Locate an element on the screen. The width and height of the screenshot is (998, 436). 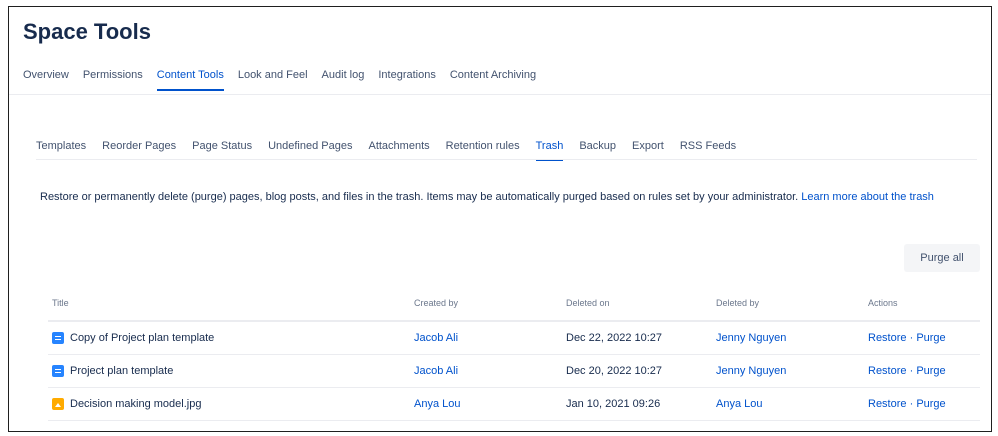
deleted-on-value: Dec 22, 2022 10:27 is located at coordinates (641, 338).